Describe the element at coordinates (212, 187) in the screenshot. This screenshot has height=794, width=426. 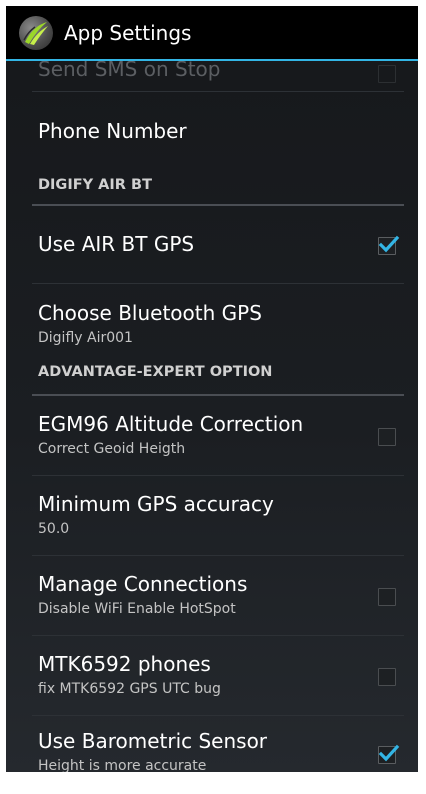
I see `category-digify-air-bt: DIGIFY AIR BT` at that location.